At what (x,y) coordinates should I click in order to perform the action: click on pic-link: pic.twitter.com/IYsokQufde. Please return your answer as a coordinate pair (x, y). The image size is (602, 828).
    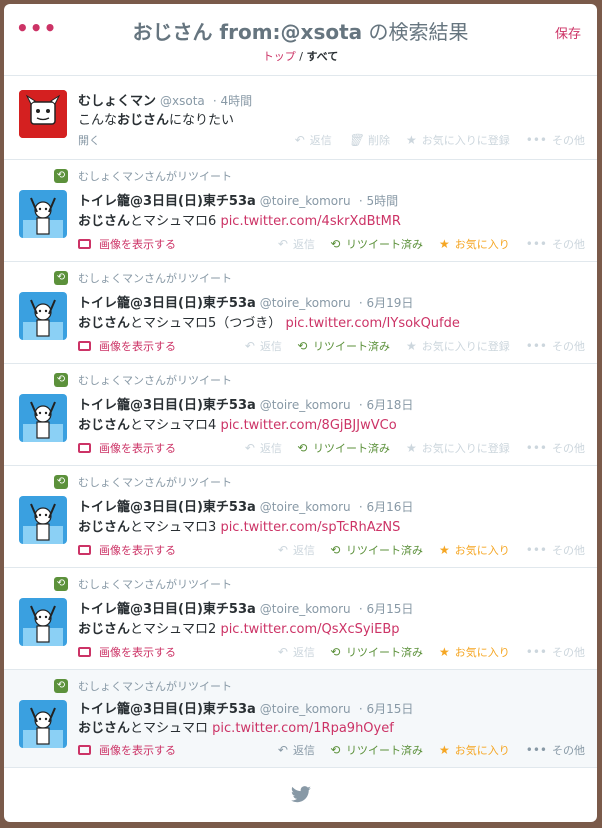
    Looking at the image, I should click on (372, 323).